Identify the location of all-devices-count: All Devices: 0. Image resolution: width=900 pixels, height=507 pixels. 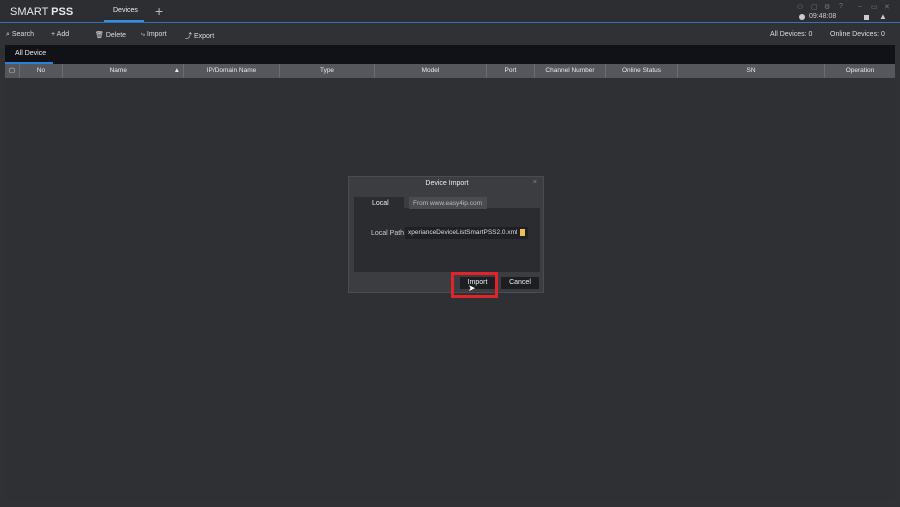
(791, 34).